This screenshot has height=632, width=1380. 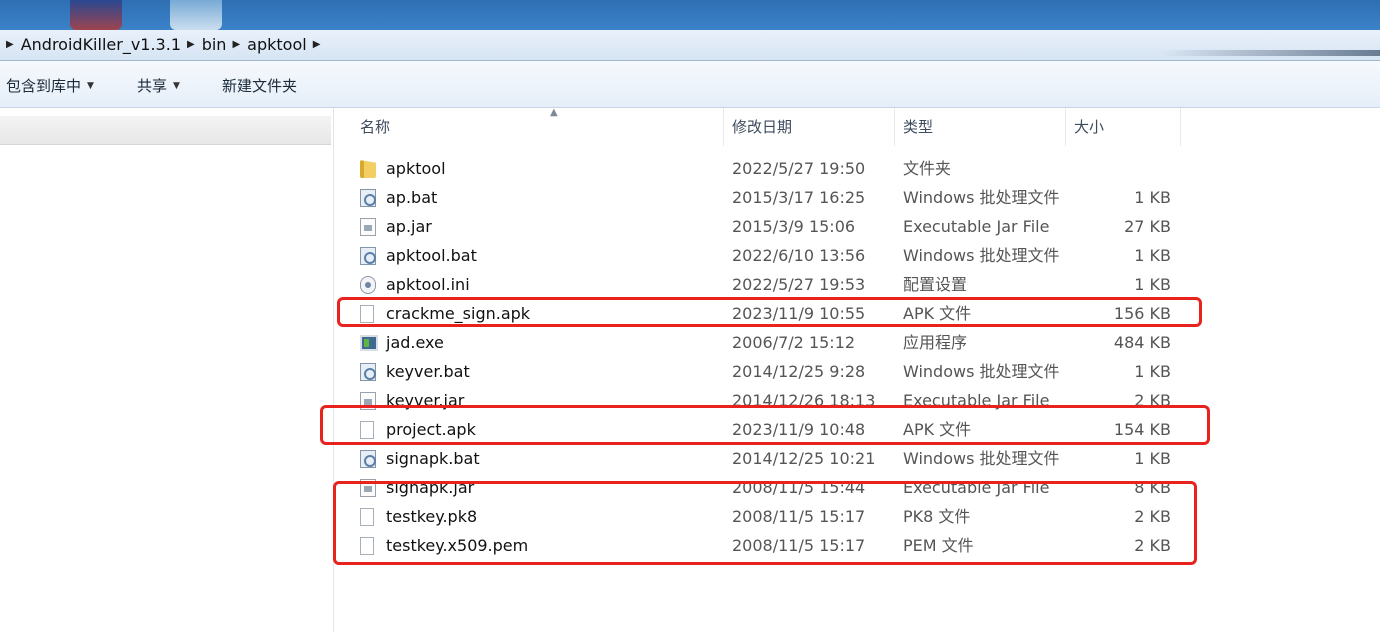 What do you see at coordinates (428, 284) in the screenshot?
I see `file-name: apktool.ini` at bounding box center [428, 284].